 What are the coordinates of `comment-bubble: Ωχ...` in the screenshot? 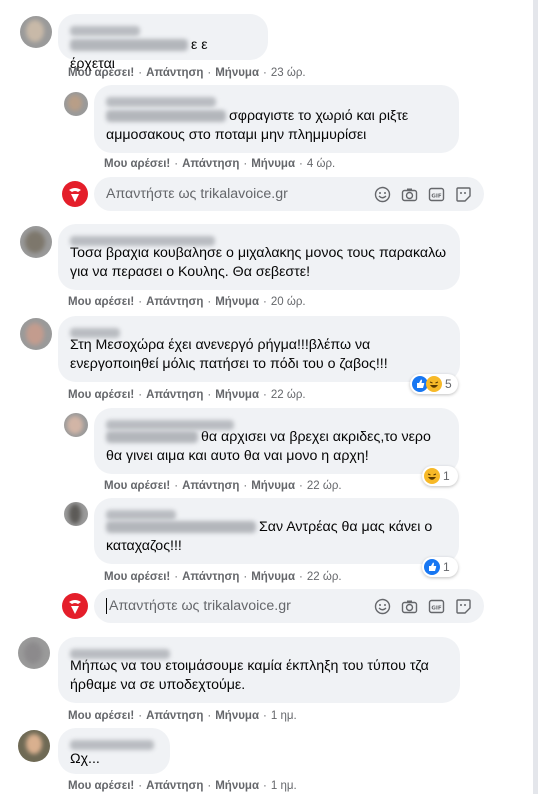 It's located at (114, 751).